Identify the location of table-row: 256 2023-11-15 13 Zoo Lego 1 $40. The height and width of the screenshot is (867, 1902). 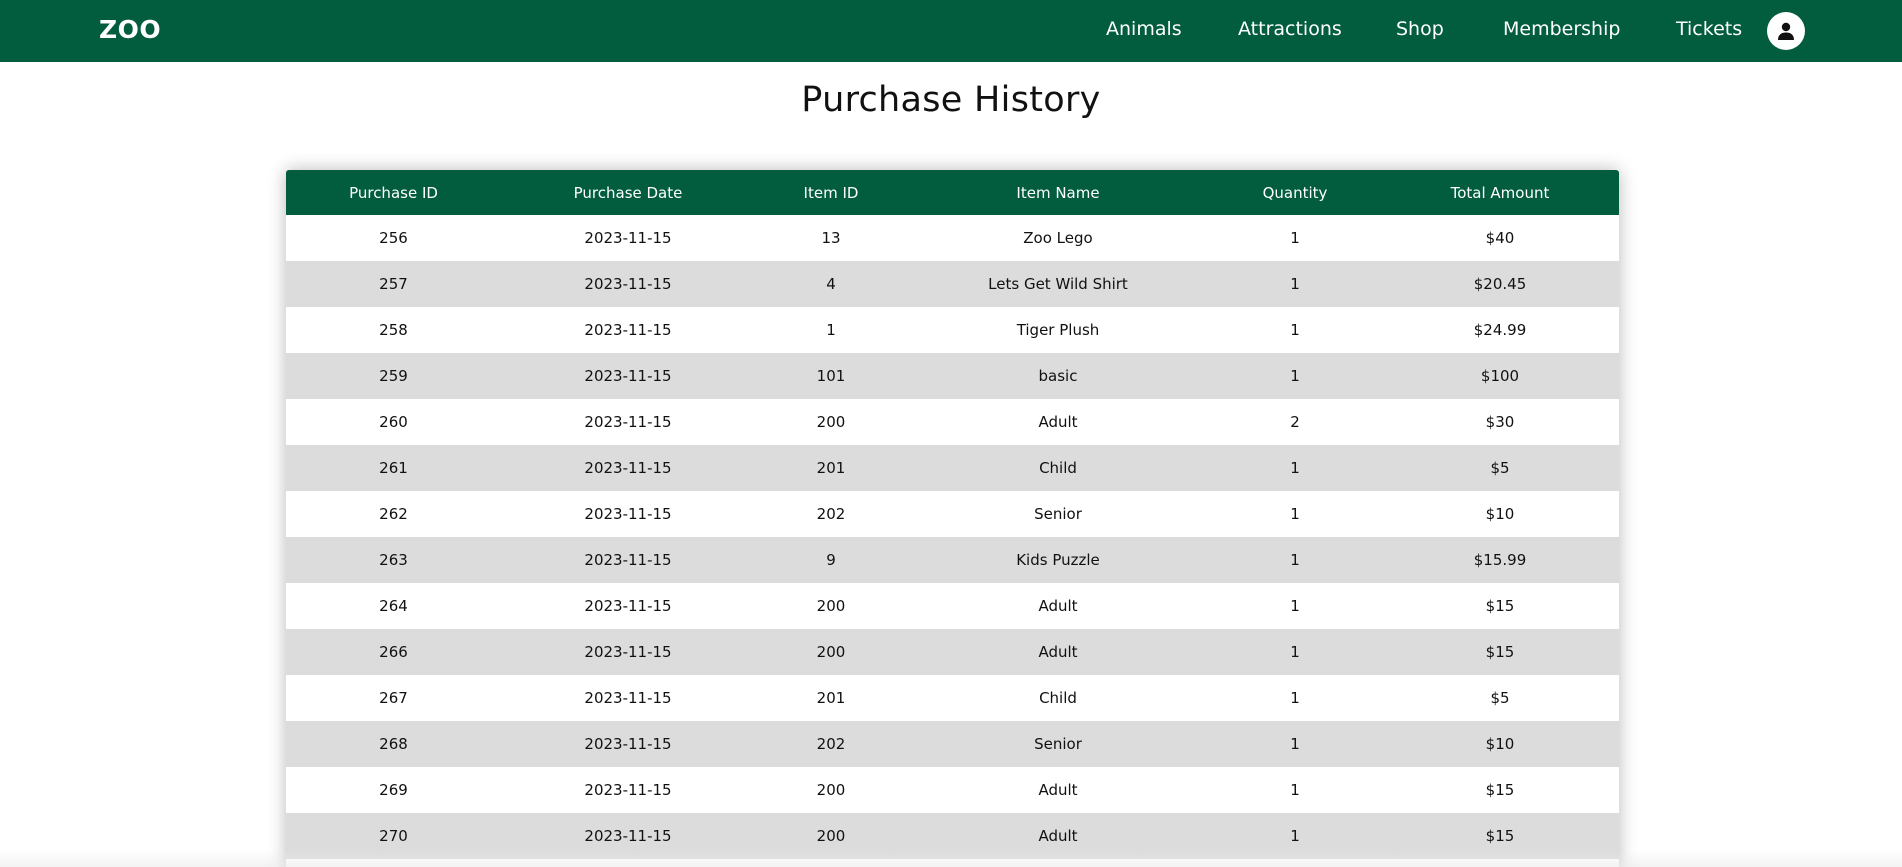
(952, 238).